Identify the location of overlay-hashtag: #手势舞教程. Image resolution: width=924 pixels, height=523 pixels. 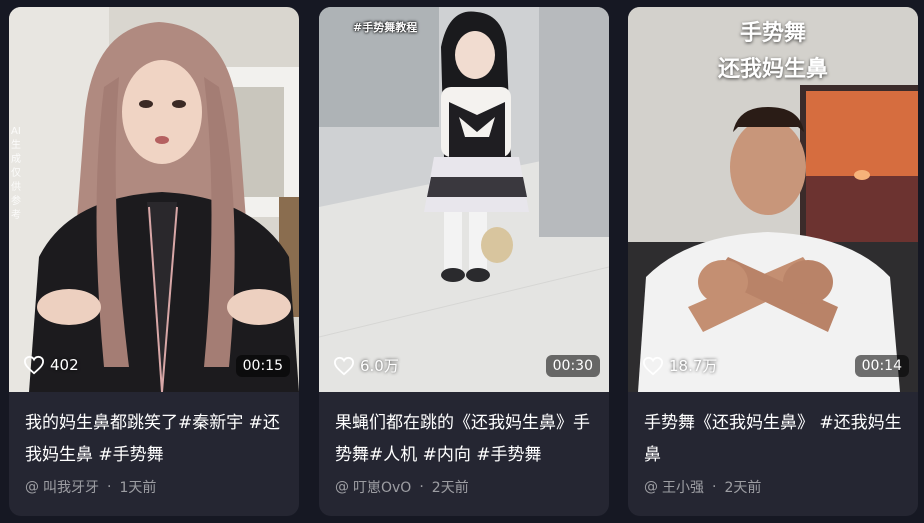
(385, 27).